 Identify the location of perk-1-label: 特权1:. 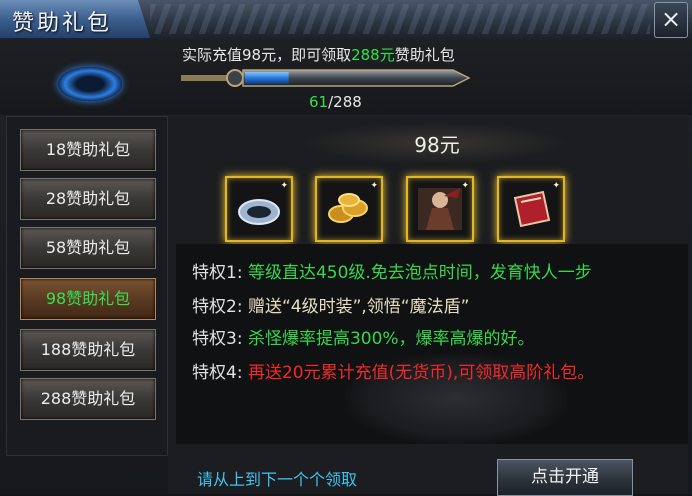
(217, 273).